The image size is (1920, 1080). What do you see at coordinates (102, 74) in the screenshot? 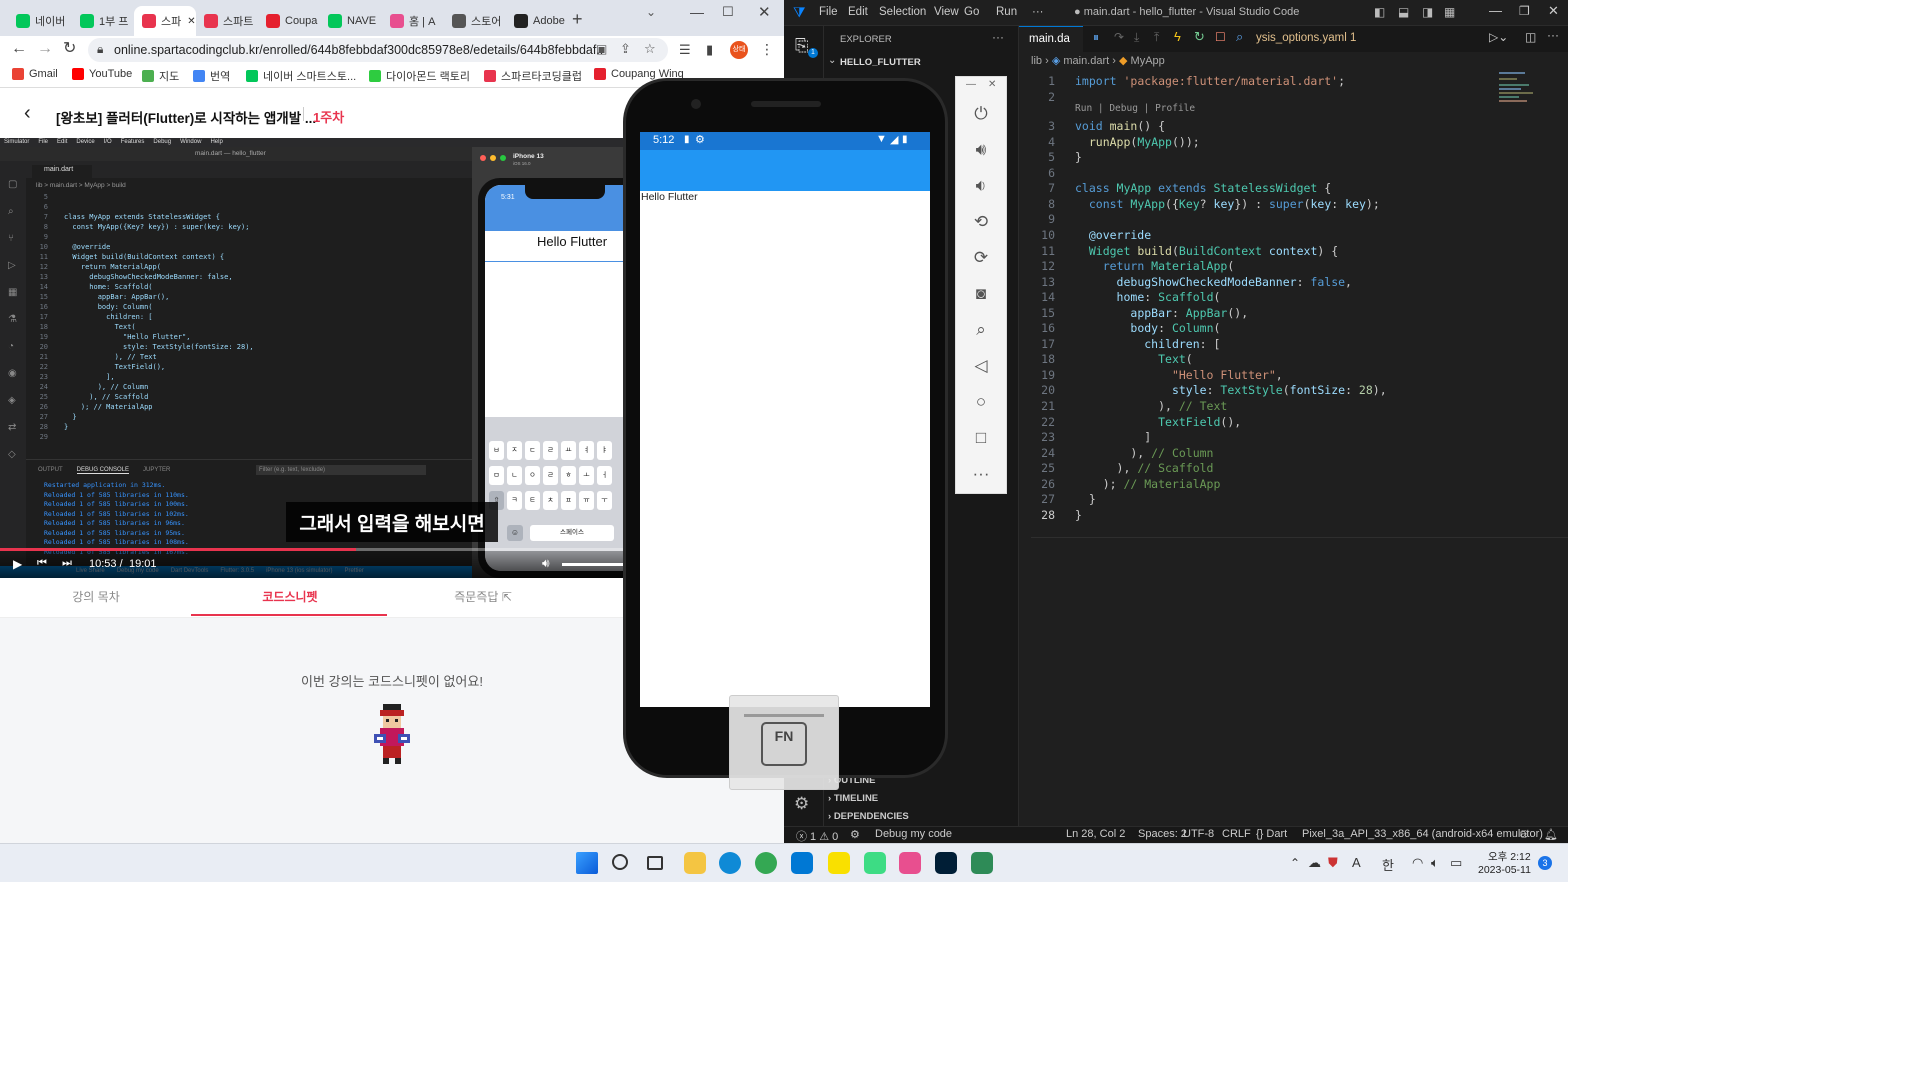
I see `bookmark-item: YouTube` at bounding box center [102, 74].